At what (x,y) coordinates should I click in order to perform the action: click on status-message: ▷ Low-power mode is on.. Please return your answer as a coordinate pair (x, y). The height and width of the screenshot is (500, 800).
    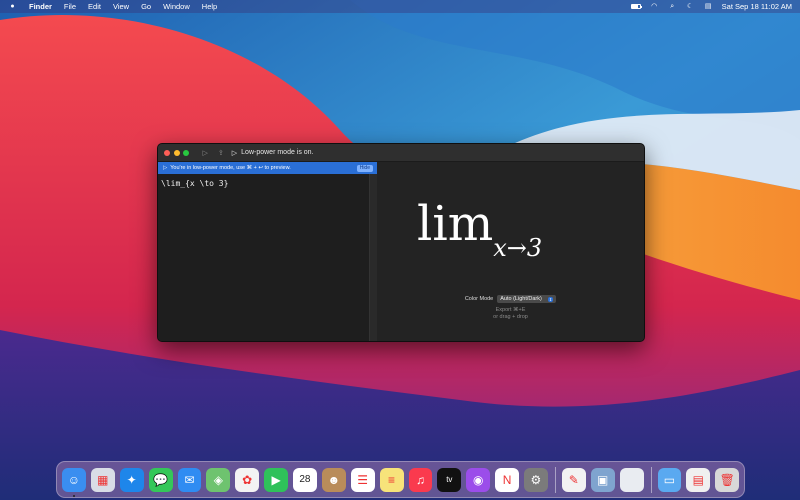
    Looking at the image, I should click on (273, 153).